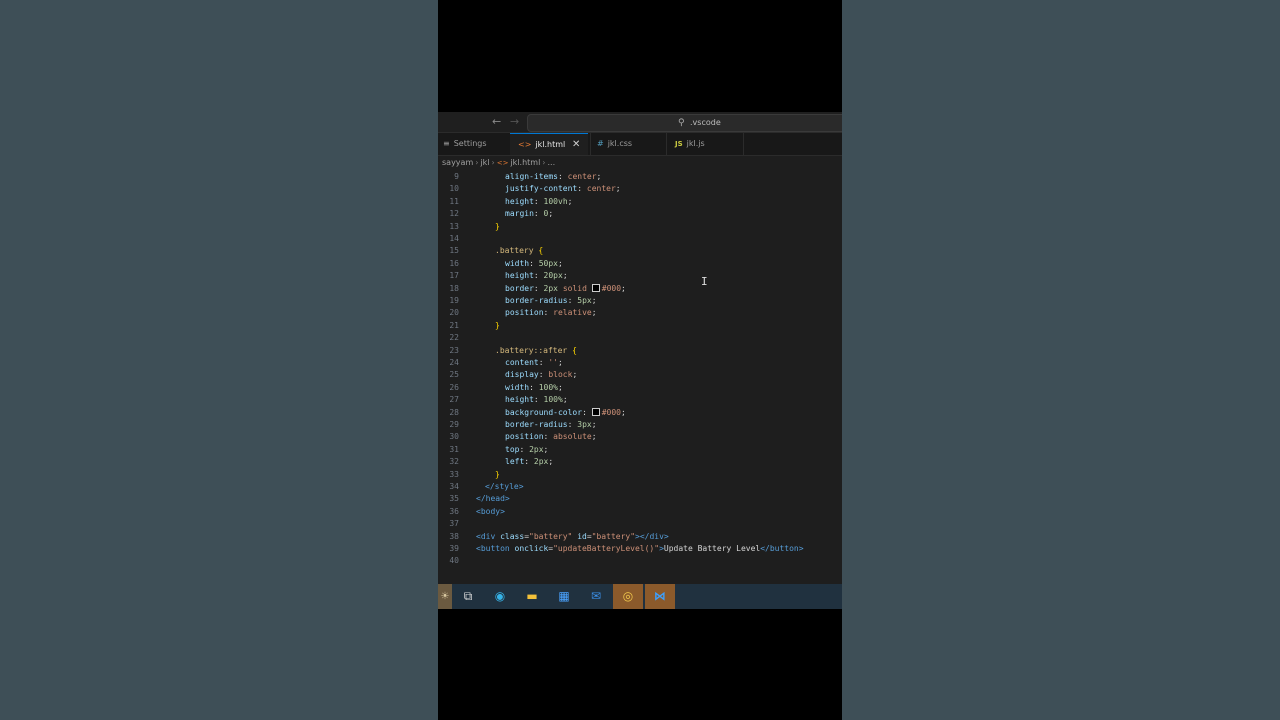 The height and width of the screenshot is (720, 1280). I want to click on line-number: 31, so click(454, 449).